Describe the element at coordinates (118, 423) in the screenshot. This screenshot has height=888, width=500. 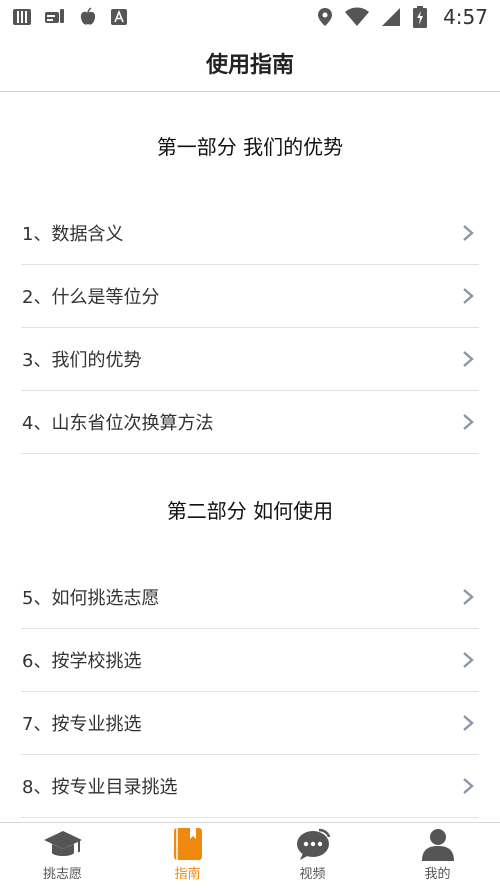
I see `list-item-label: 4、山东省位次换算方法` at that location.